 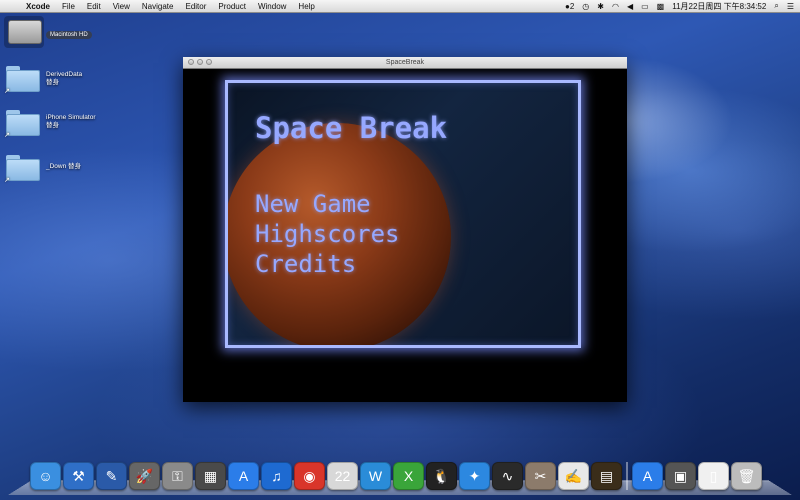 I want to click on qq-icon: 🐧, so click(x=441, y=476).